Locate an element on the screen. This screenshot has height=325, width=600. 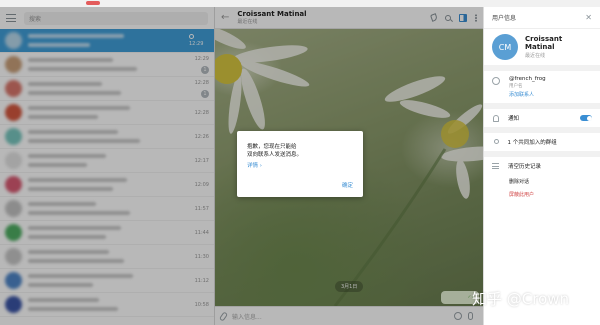
profile-name: Croissant Matinal is located at coordinates (544, 43).